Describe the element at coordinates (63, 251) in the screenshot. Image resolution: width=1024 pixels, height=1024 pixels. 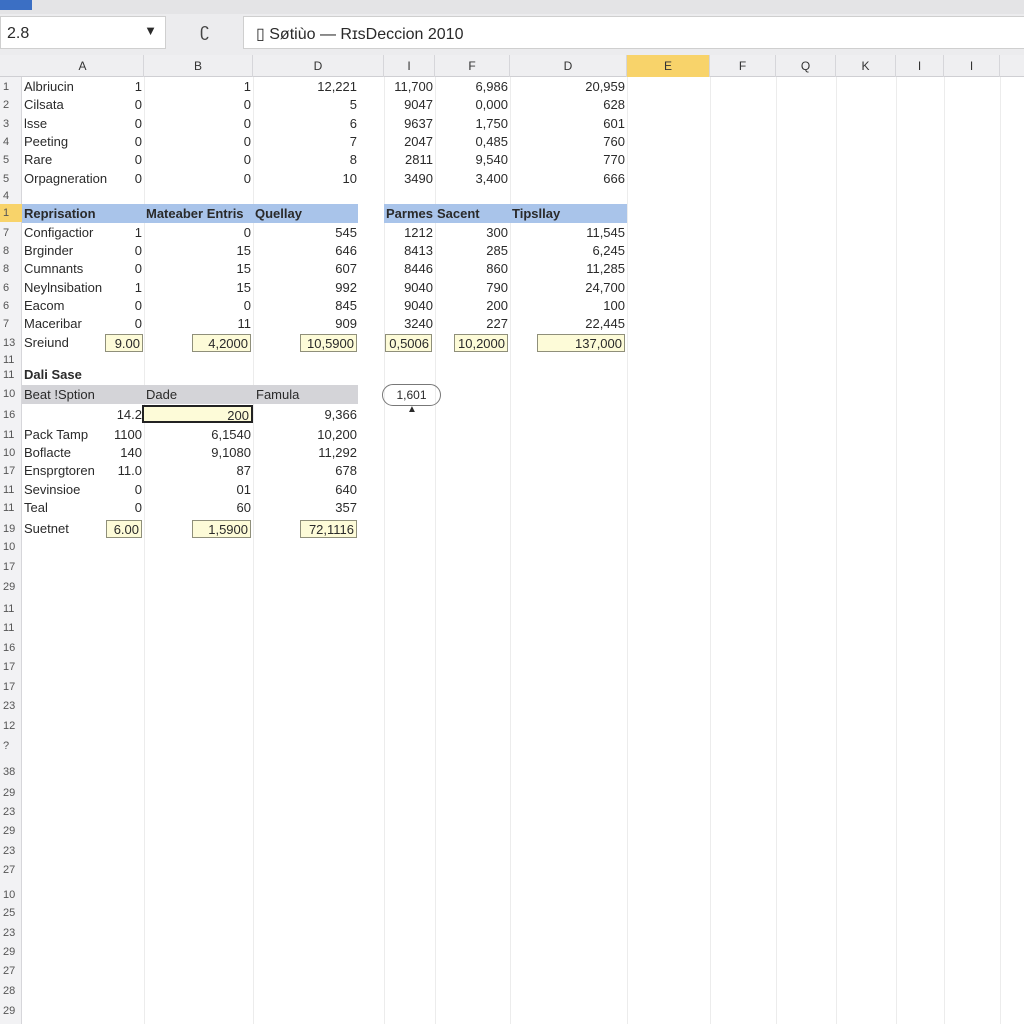
I see `row-label: Brginder` at that location.